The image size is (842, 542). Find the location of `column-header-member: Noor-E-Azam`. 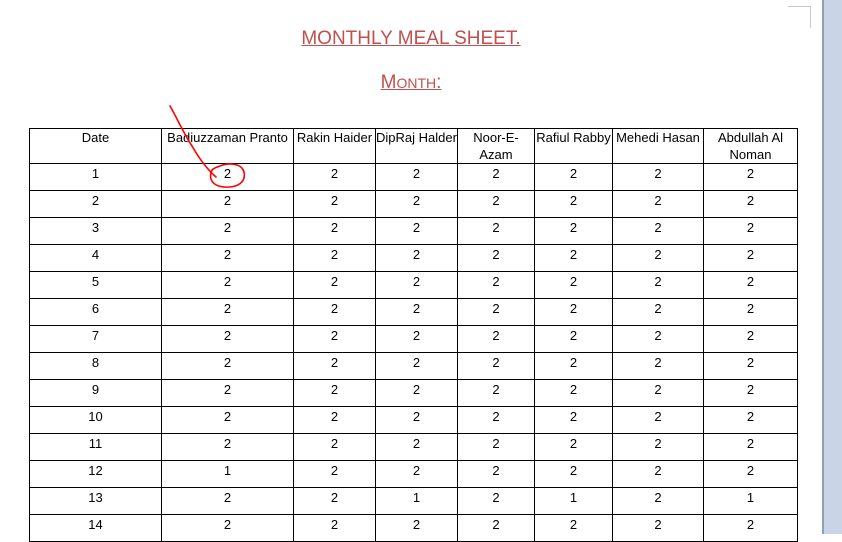

column-header-member: Noor-E-Azam is located at coordinates (496, 146).